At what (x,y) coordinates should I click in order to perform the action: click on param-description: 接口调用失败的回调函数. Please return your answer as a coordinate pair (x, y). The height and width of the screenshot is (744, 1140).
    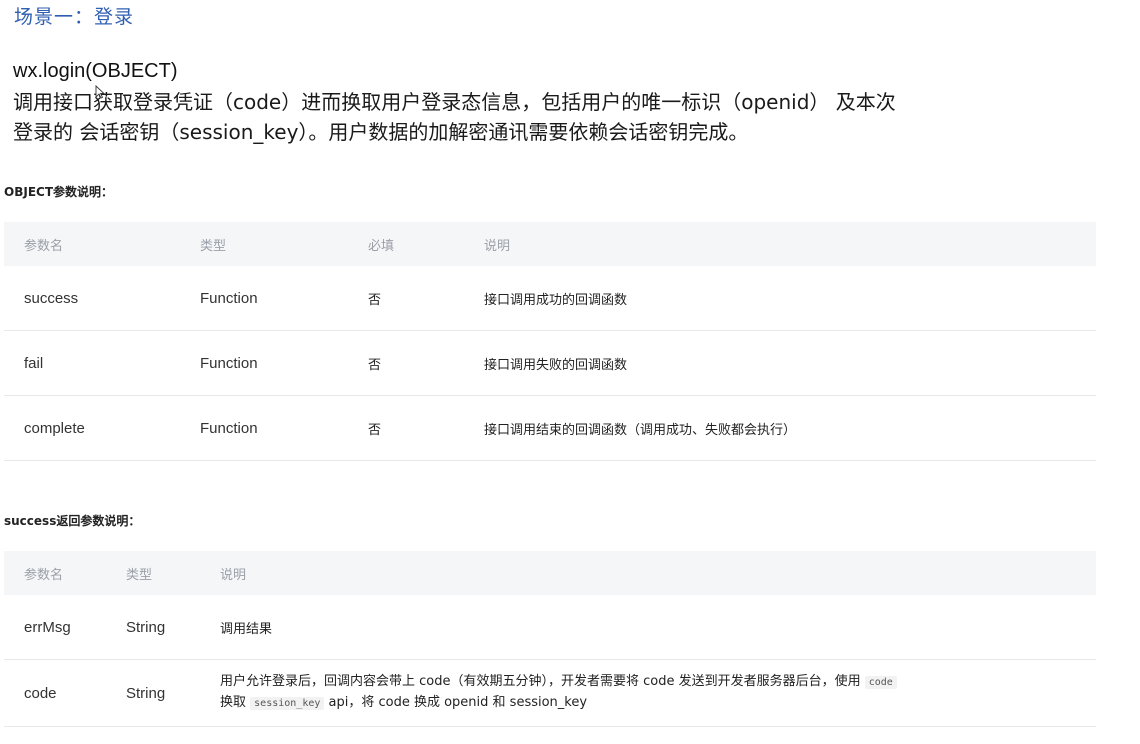
    Looking at the image, I should click on (780, 363).